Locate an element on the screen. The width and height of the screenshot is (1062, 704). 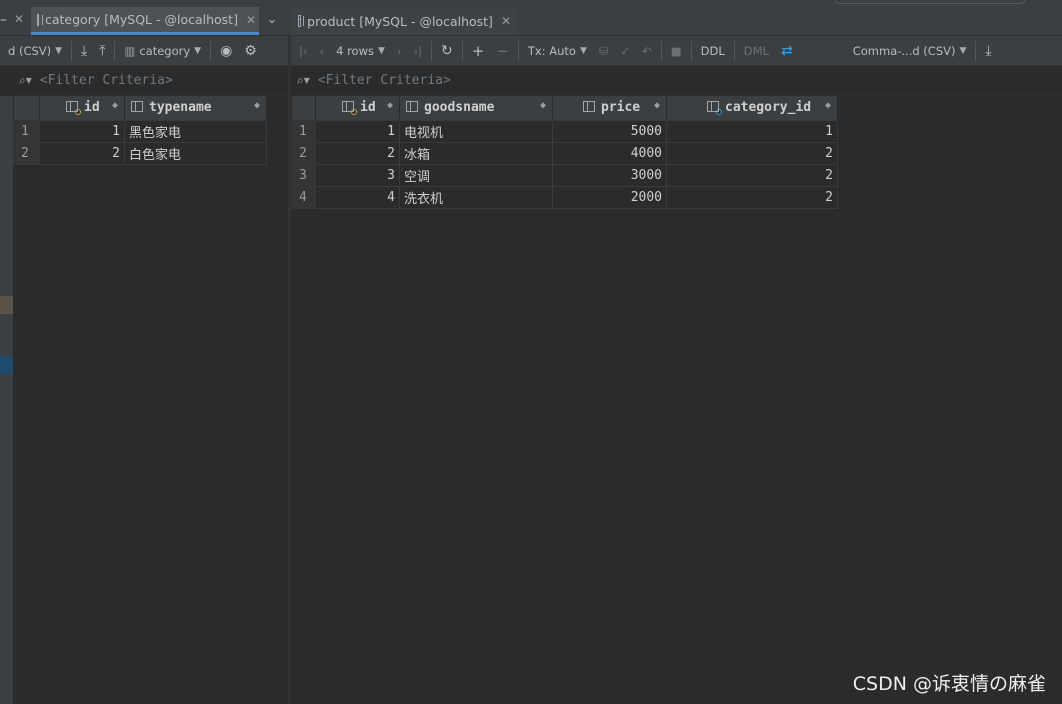
stop-icon: ■ is located at coordinates (676, 51).